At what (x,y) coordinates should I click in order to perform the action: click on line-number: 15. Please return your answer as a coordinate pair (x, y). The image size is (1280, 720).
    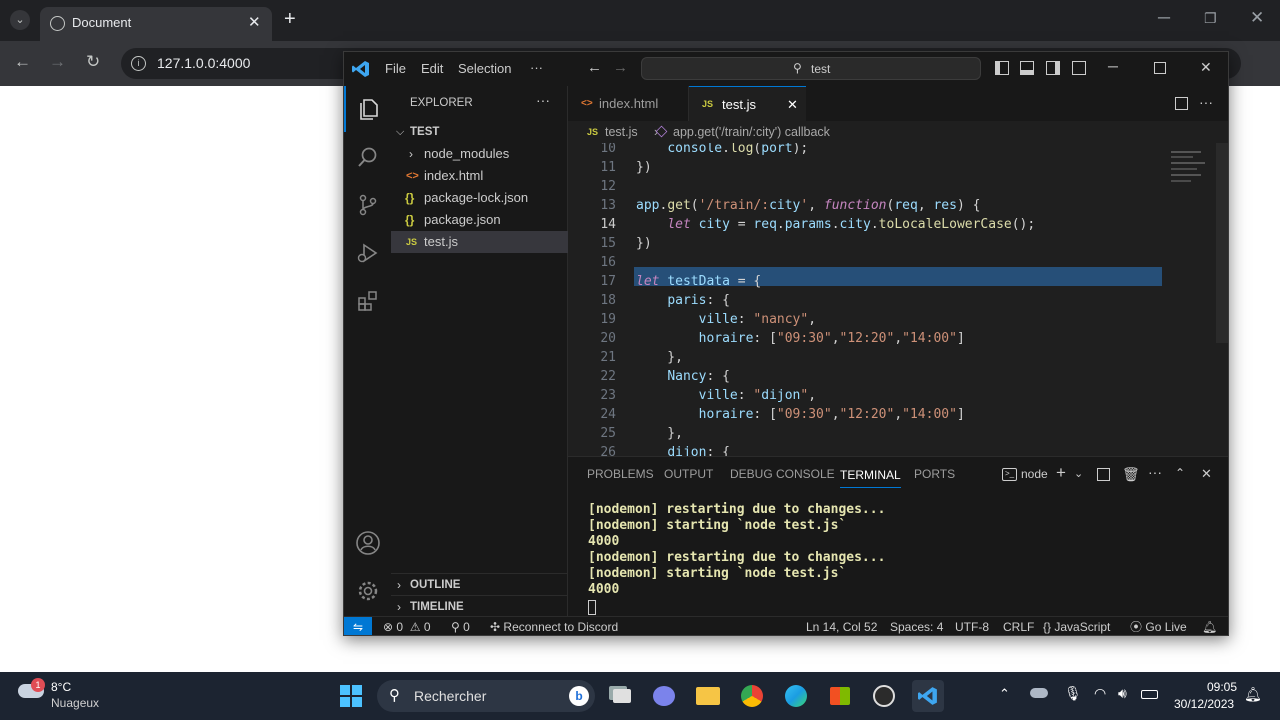
    Looking at the image, I should click on (608, 243).